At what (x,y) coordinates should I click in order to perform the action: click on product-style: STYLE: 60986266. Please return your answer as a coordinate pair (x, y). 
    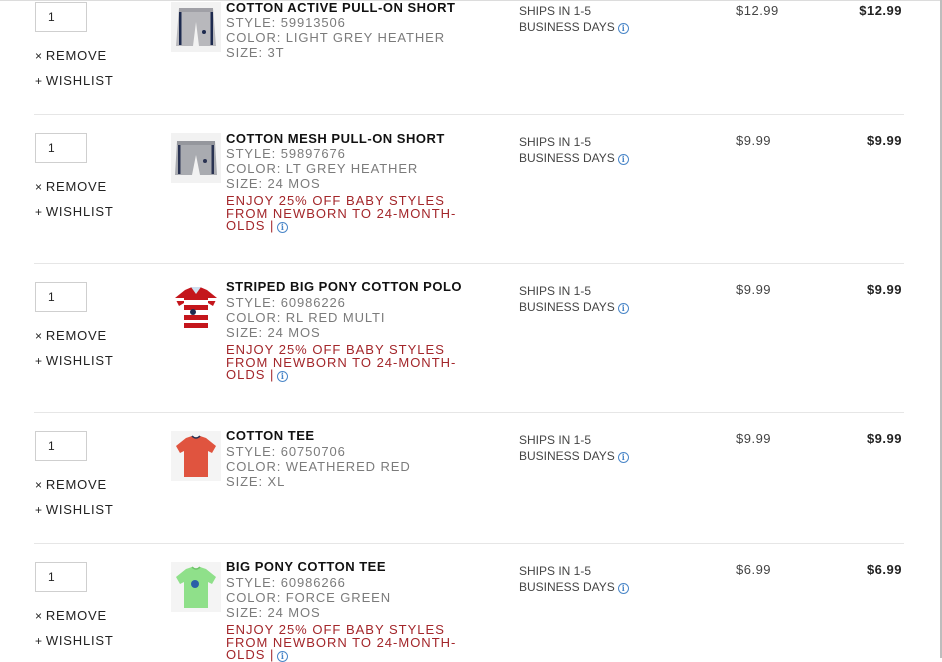
    Looking at the image, I should click on (286, 582).